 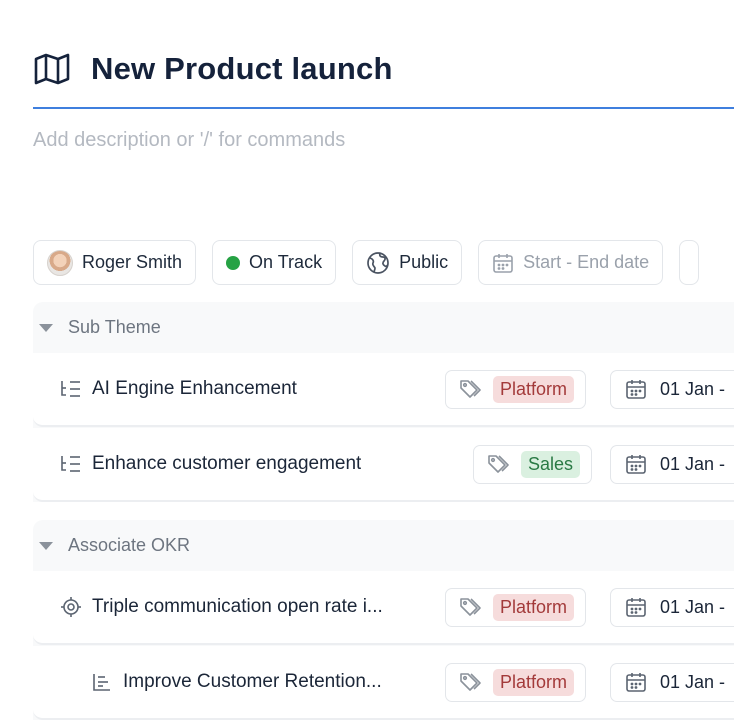 What do you see at coordinates (102, 682) in the screenshot?
I see `key-result-icon` at bounding box center [102, 682].